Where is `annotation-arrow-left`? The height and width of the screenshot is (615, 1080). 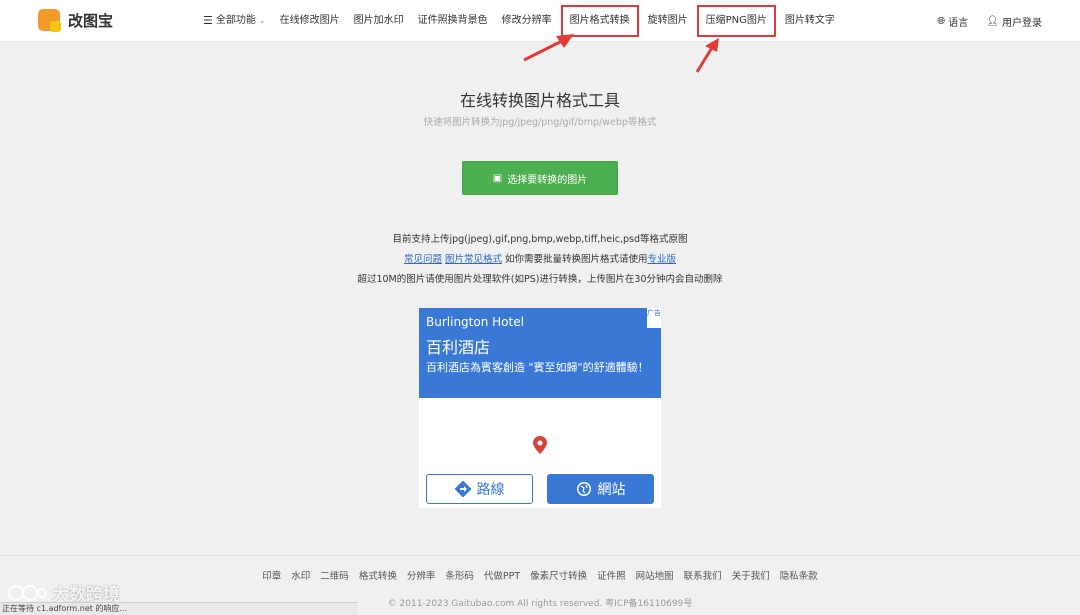
annotation-arrow-left is located at coordinates (548, 48).